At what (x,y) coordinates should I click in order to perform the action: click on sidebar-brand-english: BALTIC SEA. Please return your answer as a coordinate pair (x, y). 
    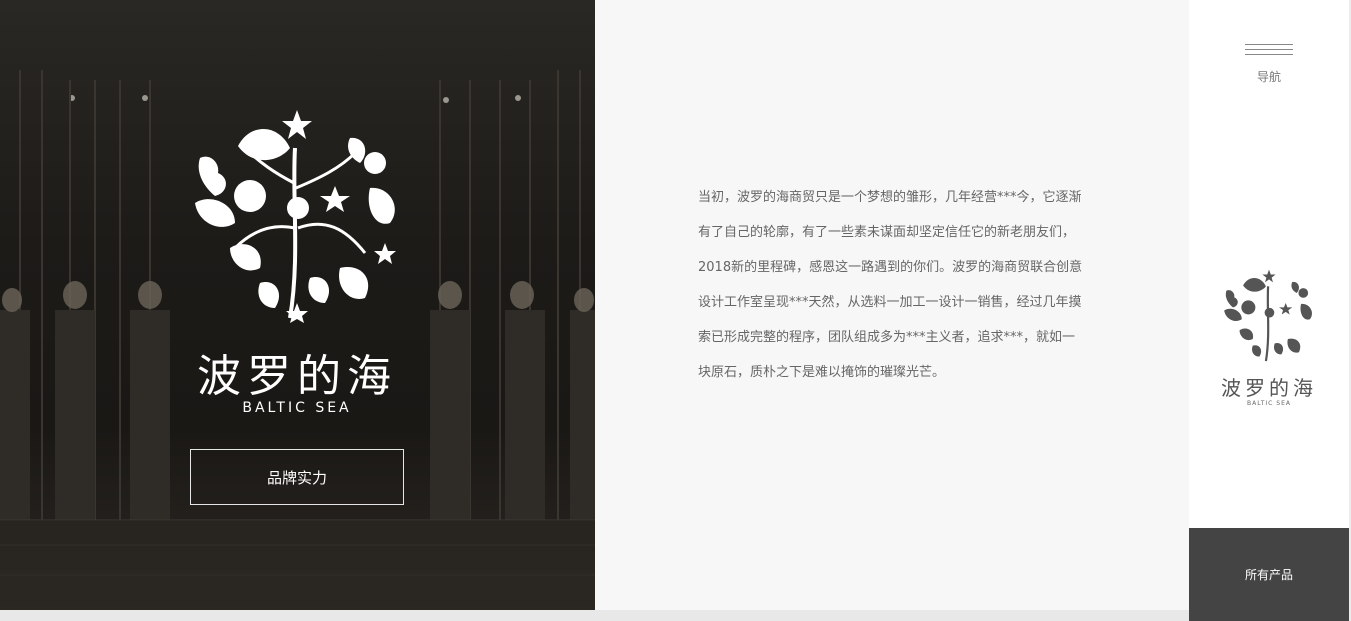
    Looking at the image, I should click on (1269, 403).